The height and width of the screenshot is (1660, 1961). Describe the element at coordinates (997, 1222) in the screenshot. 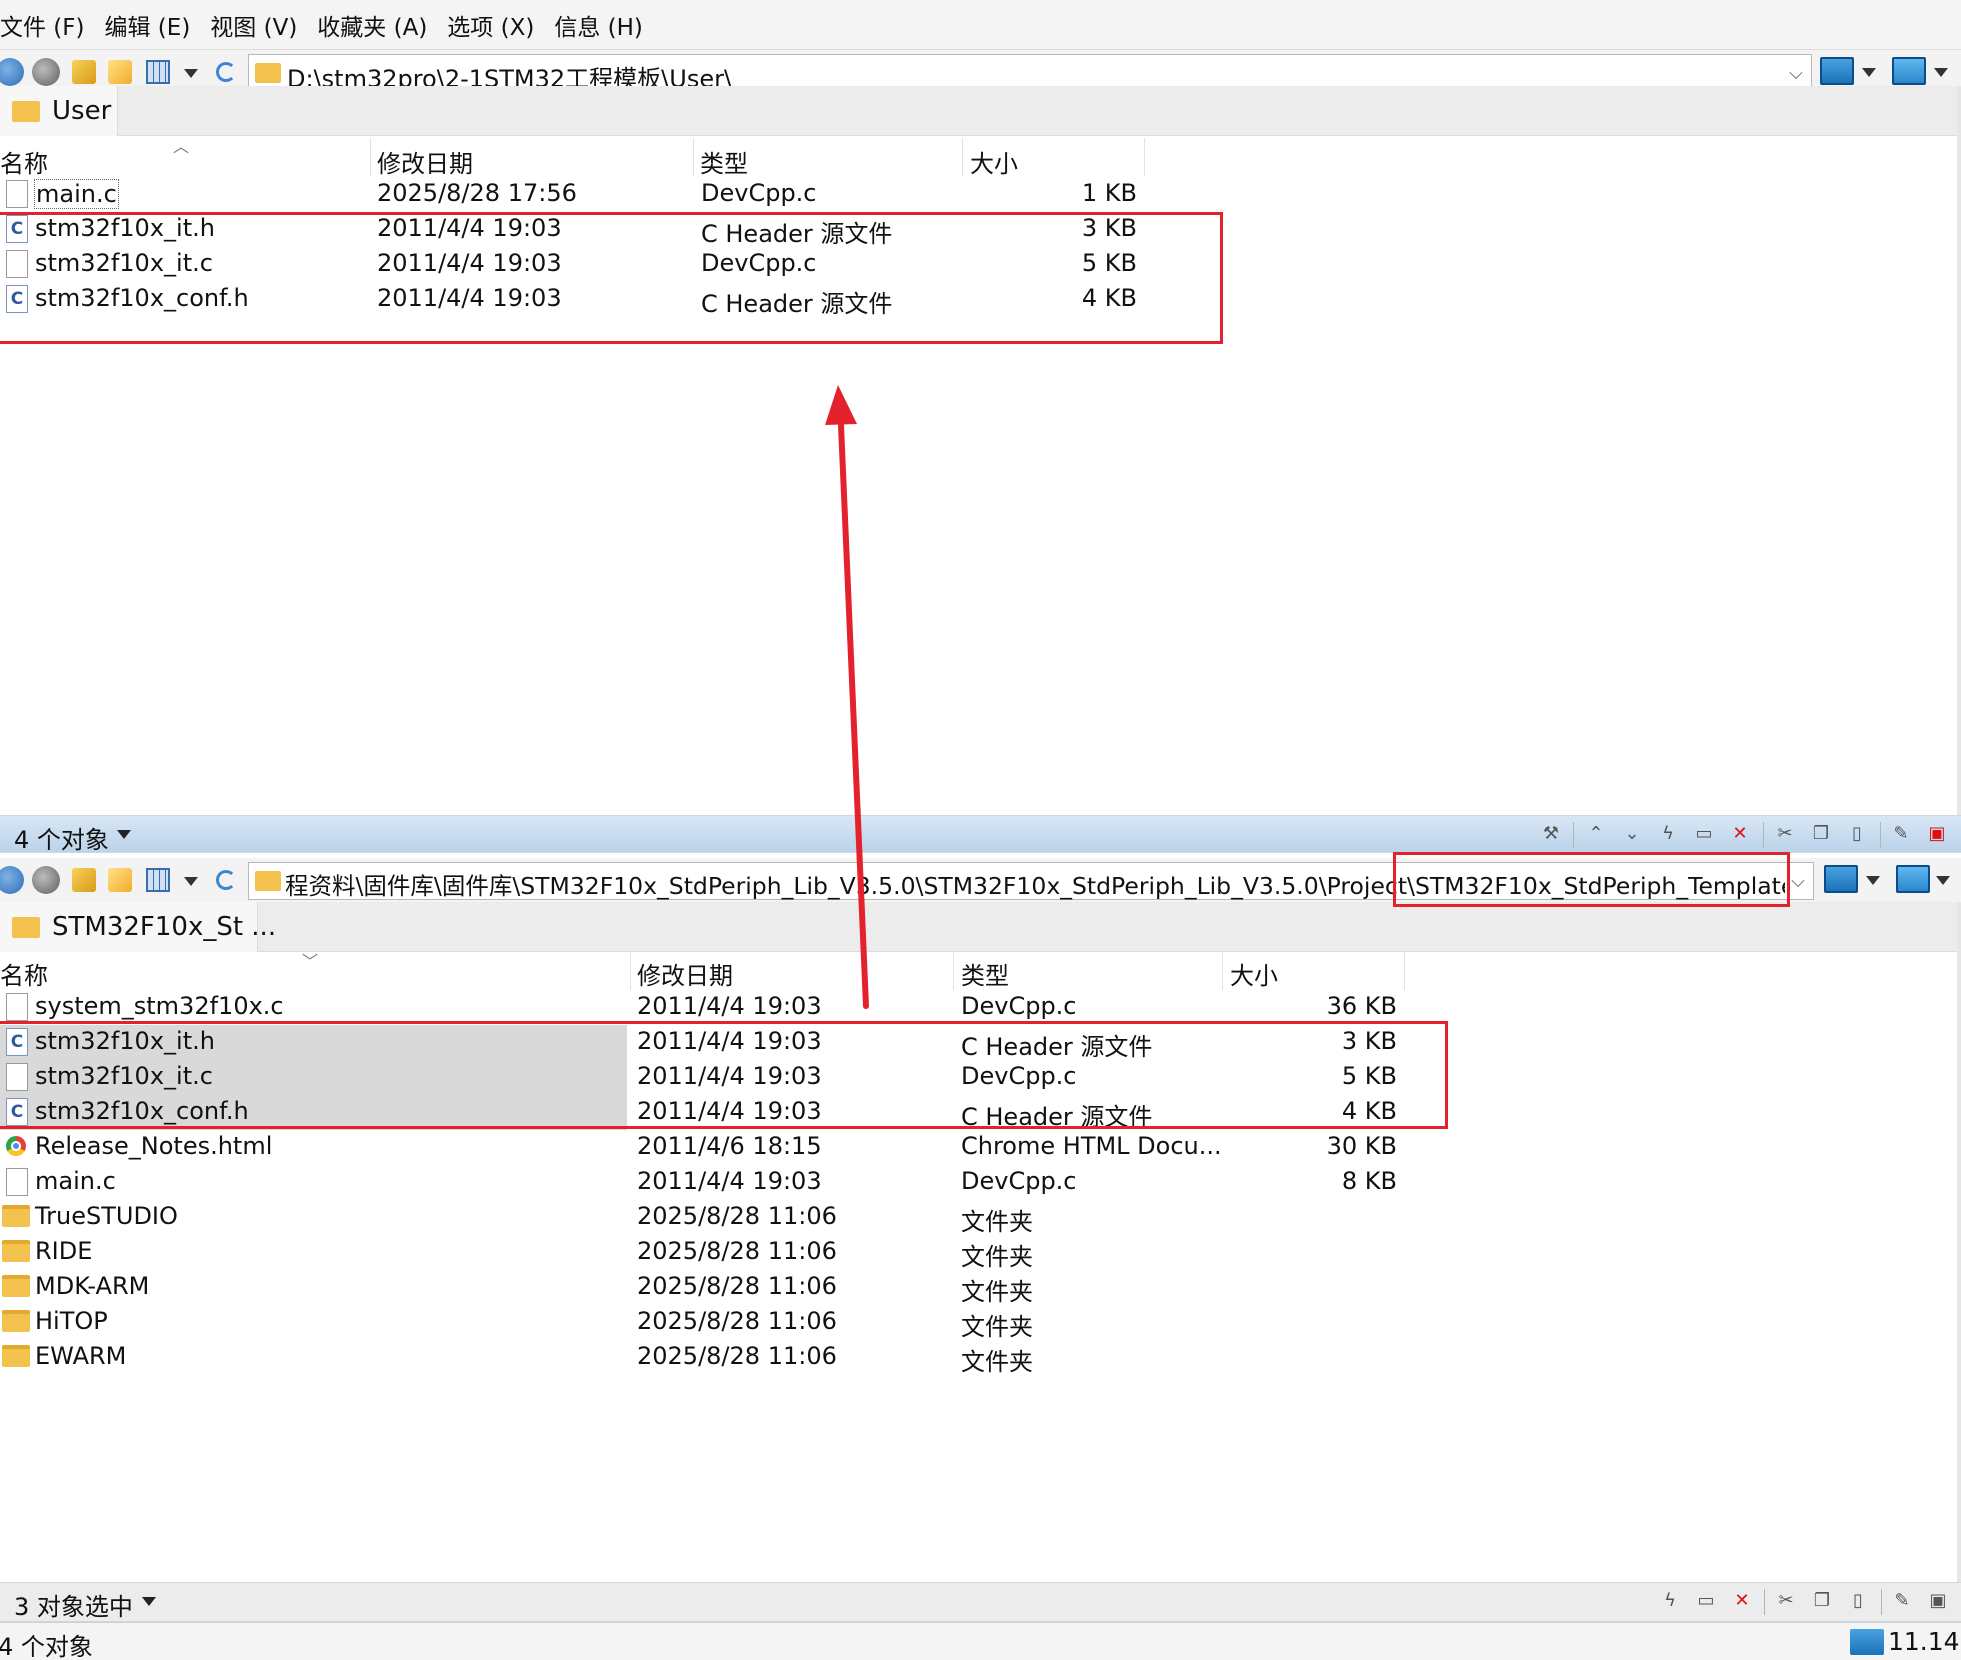

I see `file-type: 文件夹` at that location.